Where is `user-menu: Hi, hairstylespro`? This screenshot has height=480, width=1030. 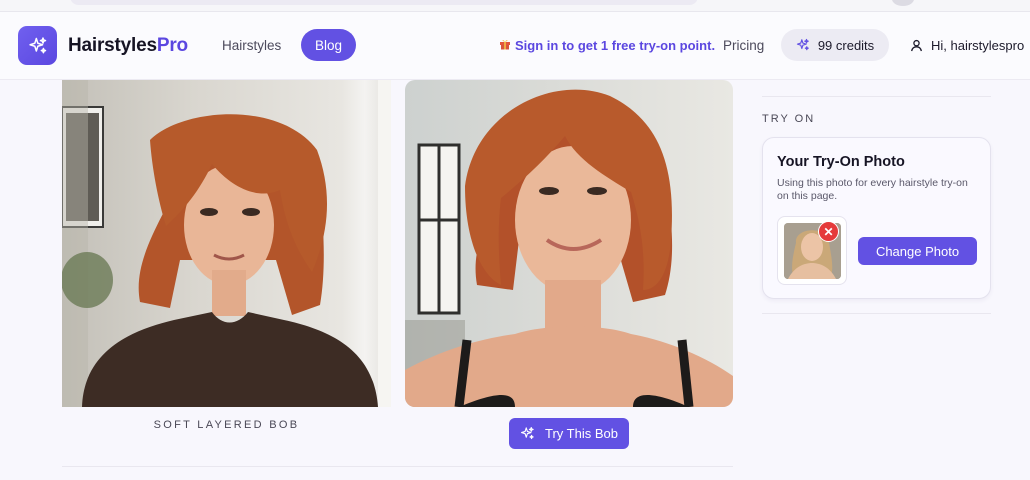 user-menu: Hi, hairstylespro is located at coordinates (967, 45).